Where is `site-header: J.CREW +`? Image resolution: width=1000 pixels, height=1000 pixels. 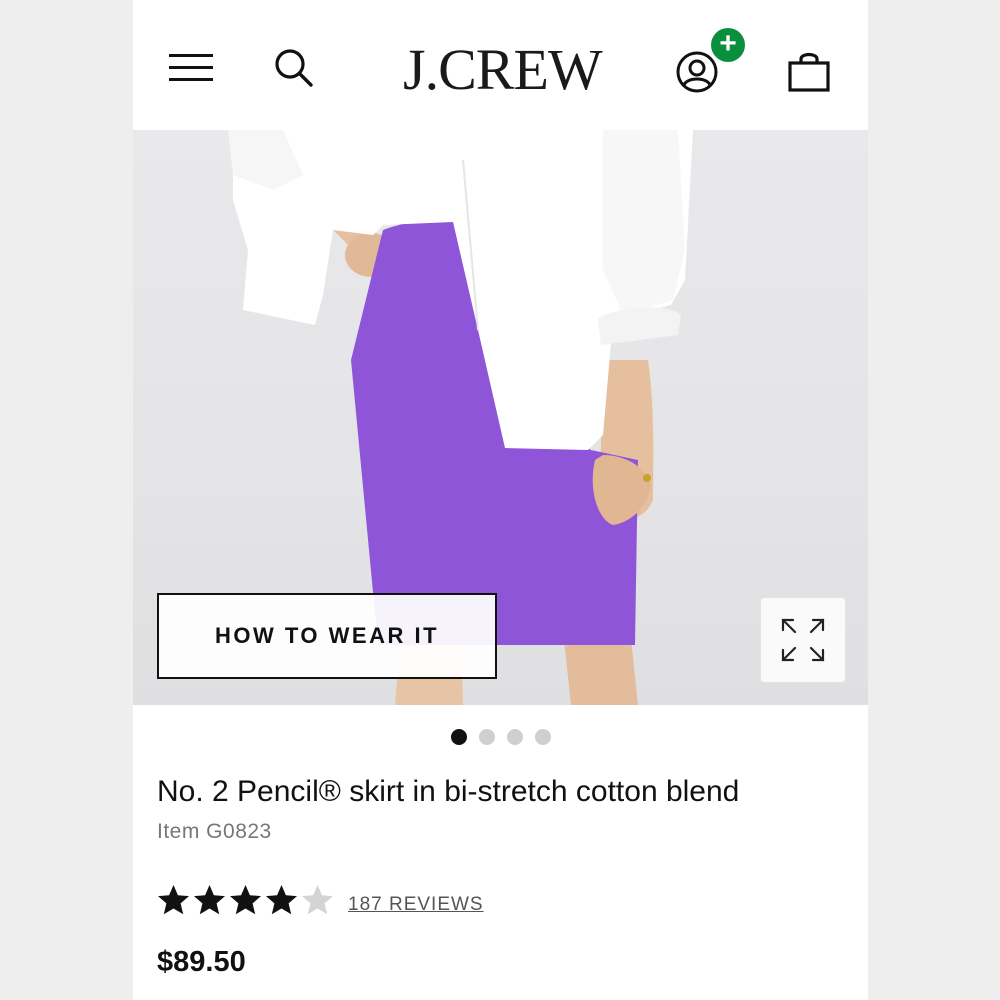 site-header: J.CREW + is located at coordinates (500, 65).